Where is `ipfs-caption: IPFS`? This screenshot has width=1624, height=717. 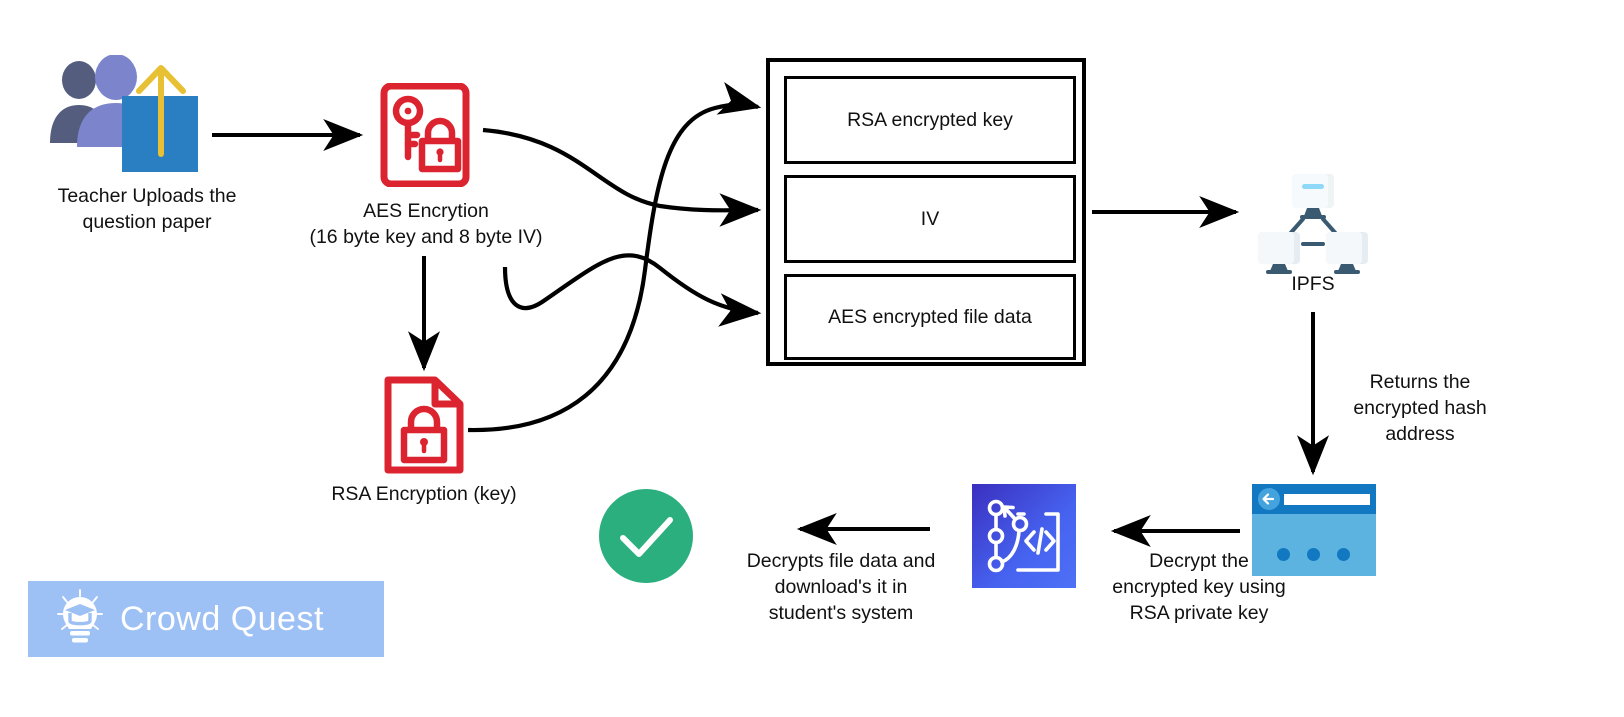
ipfs-caption: IPFS is located at coordinates (1313, 284).